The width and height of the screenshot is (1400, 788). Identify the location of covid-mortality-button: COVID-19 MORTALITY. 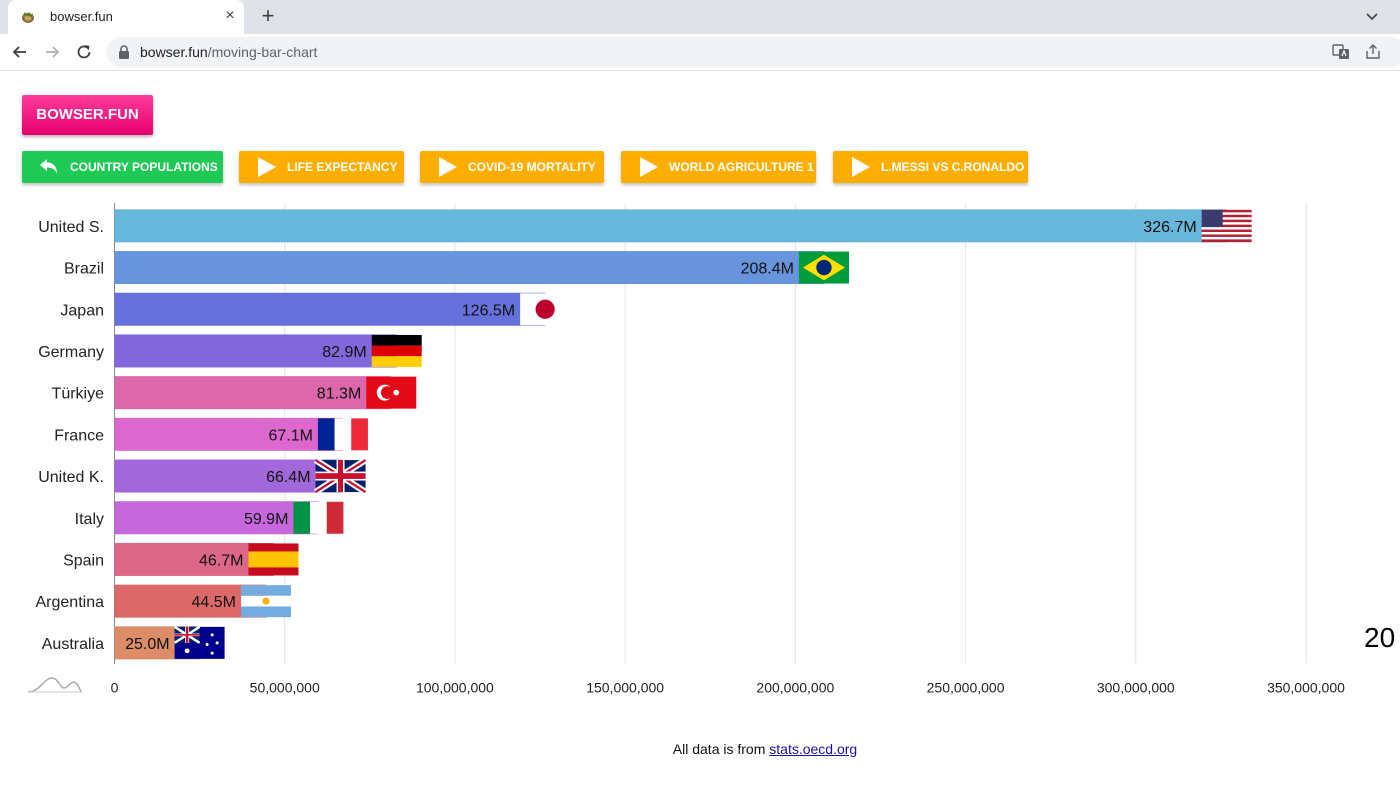
(512, 167).